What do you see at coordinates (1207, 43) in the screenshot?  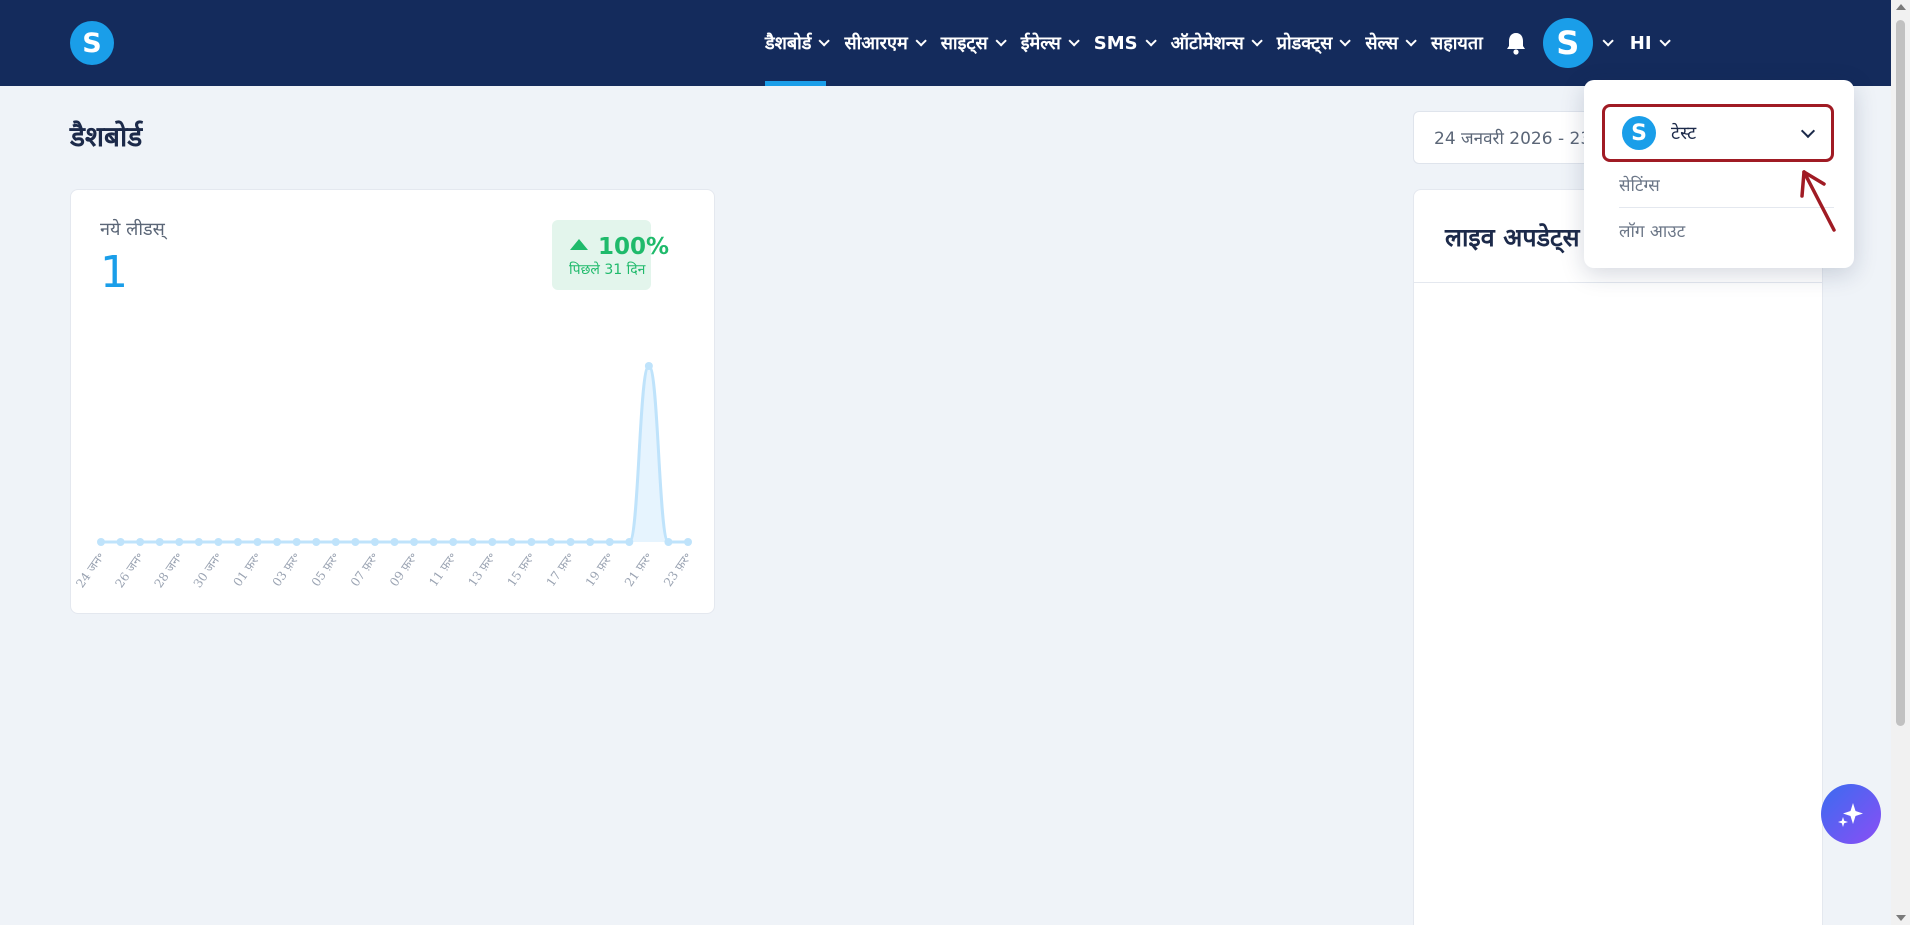 I see `nav-automations-label: ऑटोमेशन्स` at bounding box center [1207, 43].